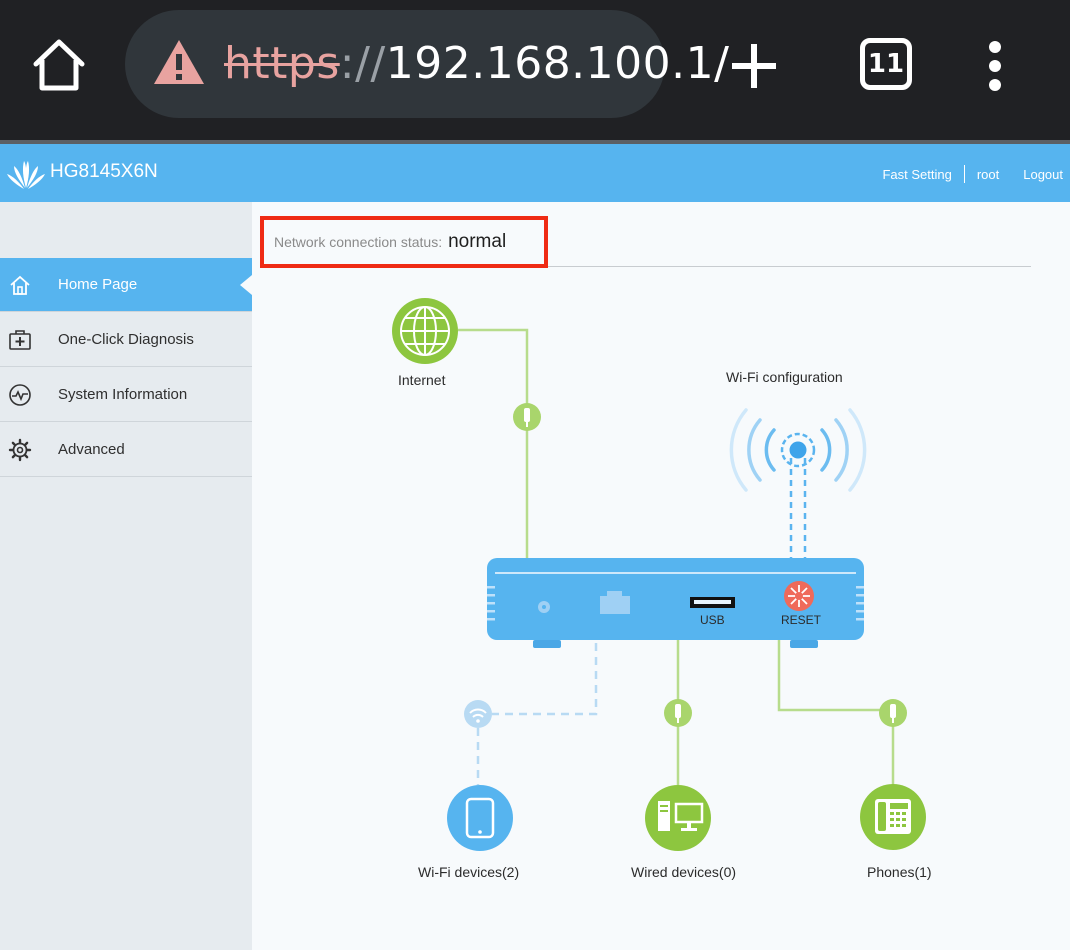 This screenshot has height=950, width=1070. Describe the element at coordinates (899, 872) in the screenshot. I see `phones-label: Phones(1)` at that location.